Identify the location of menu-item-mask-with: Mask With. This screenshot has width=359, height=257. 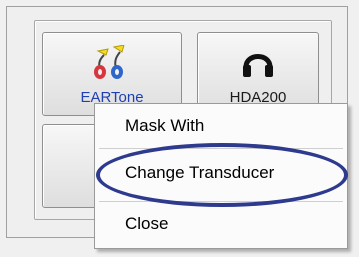
(221, 126).